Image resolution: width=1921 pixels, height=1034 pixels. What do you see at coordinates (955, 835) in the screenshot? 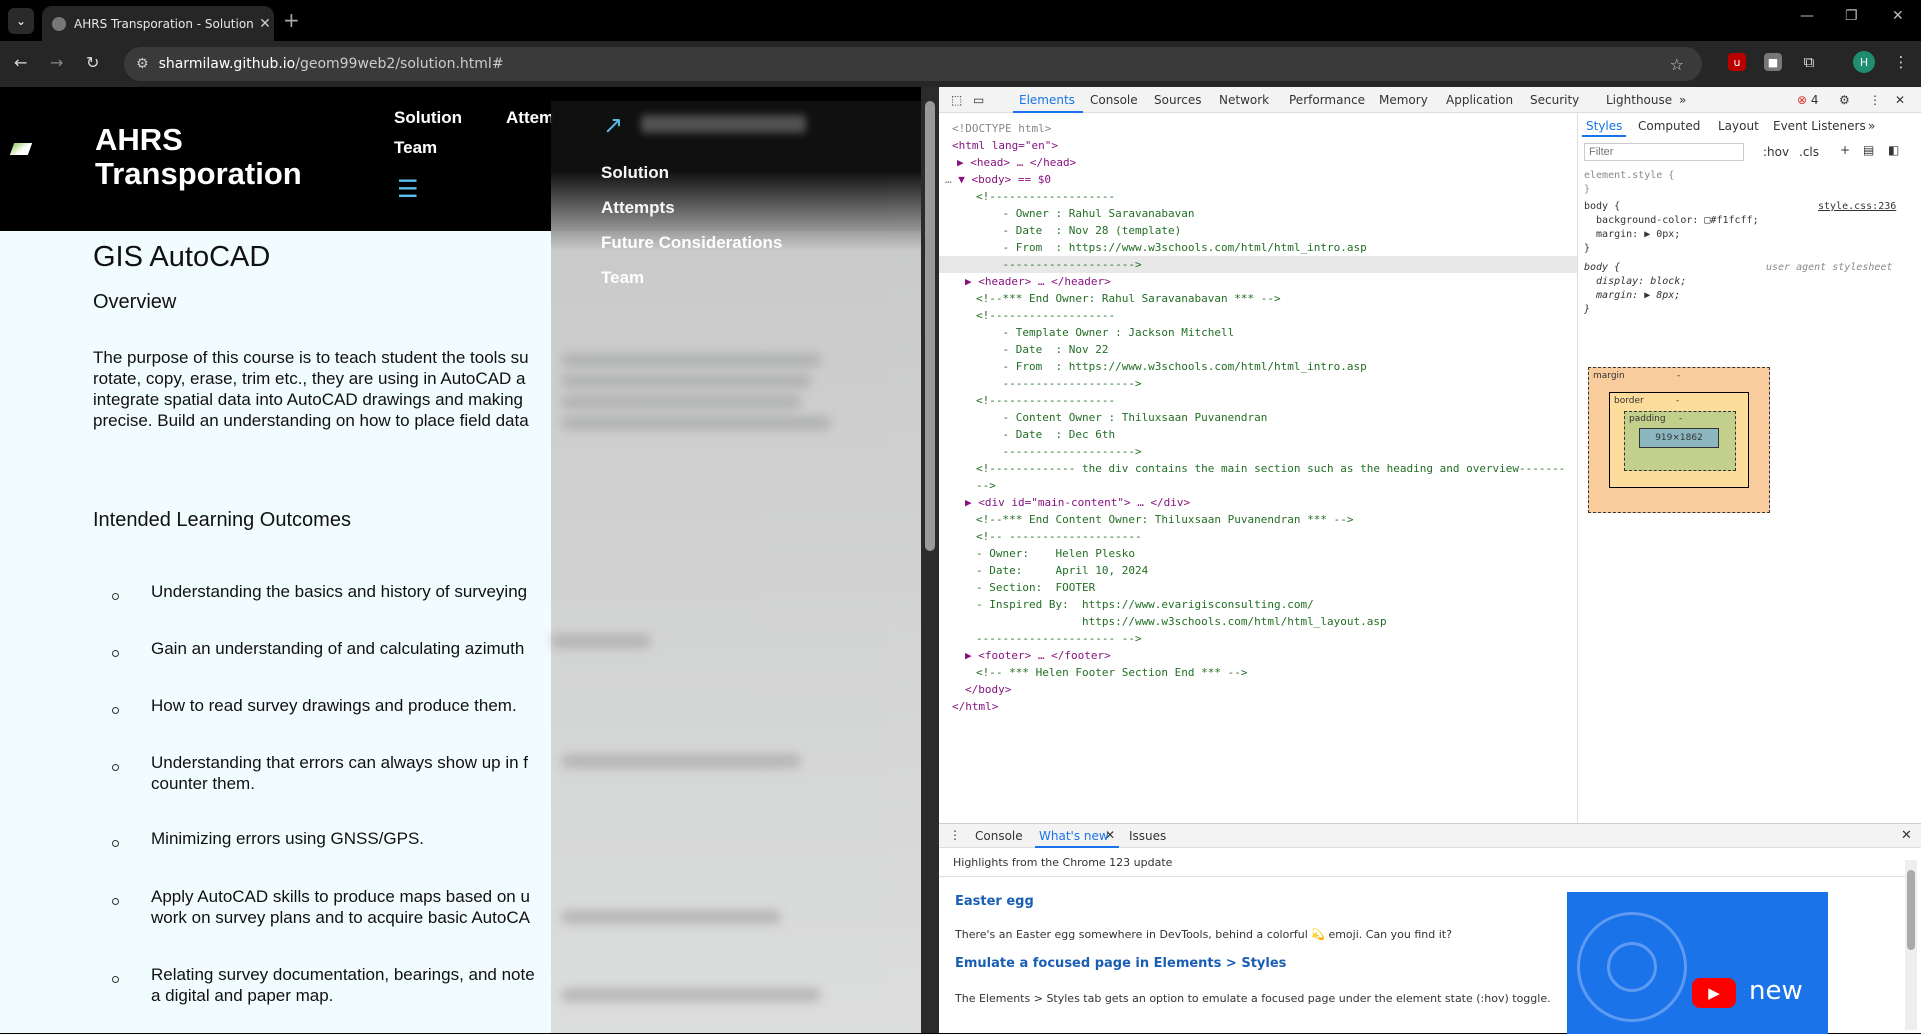
I see `drawer-menu-icon: ⋮` at bounding box center [955, 835].